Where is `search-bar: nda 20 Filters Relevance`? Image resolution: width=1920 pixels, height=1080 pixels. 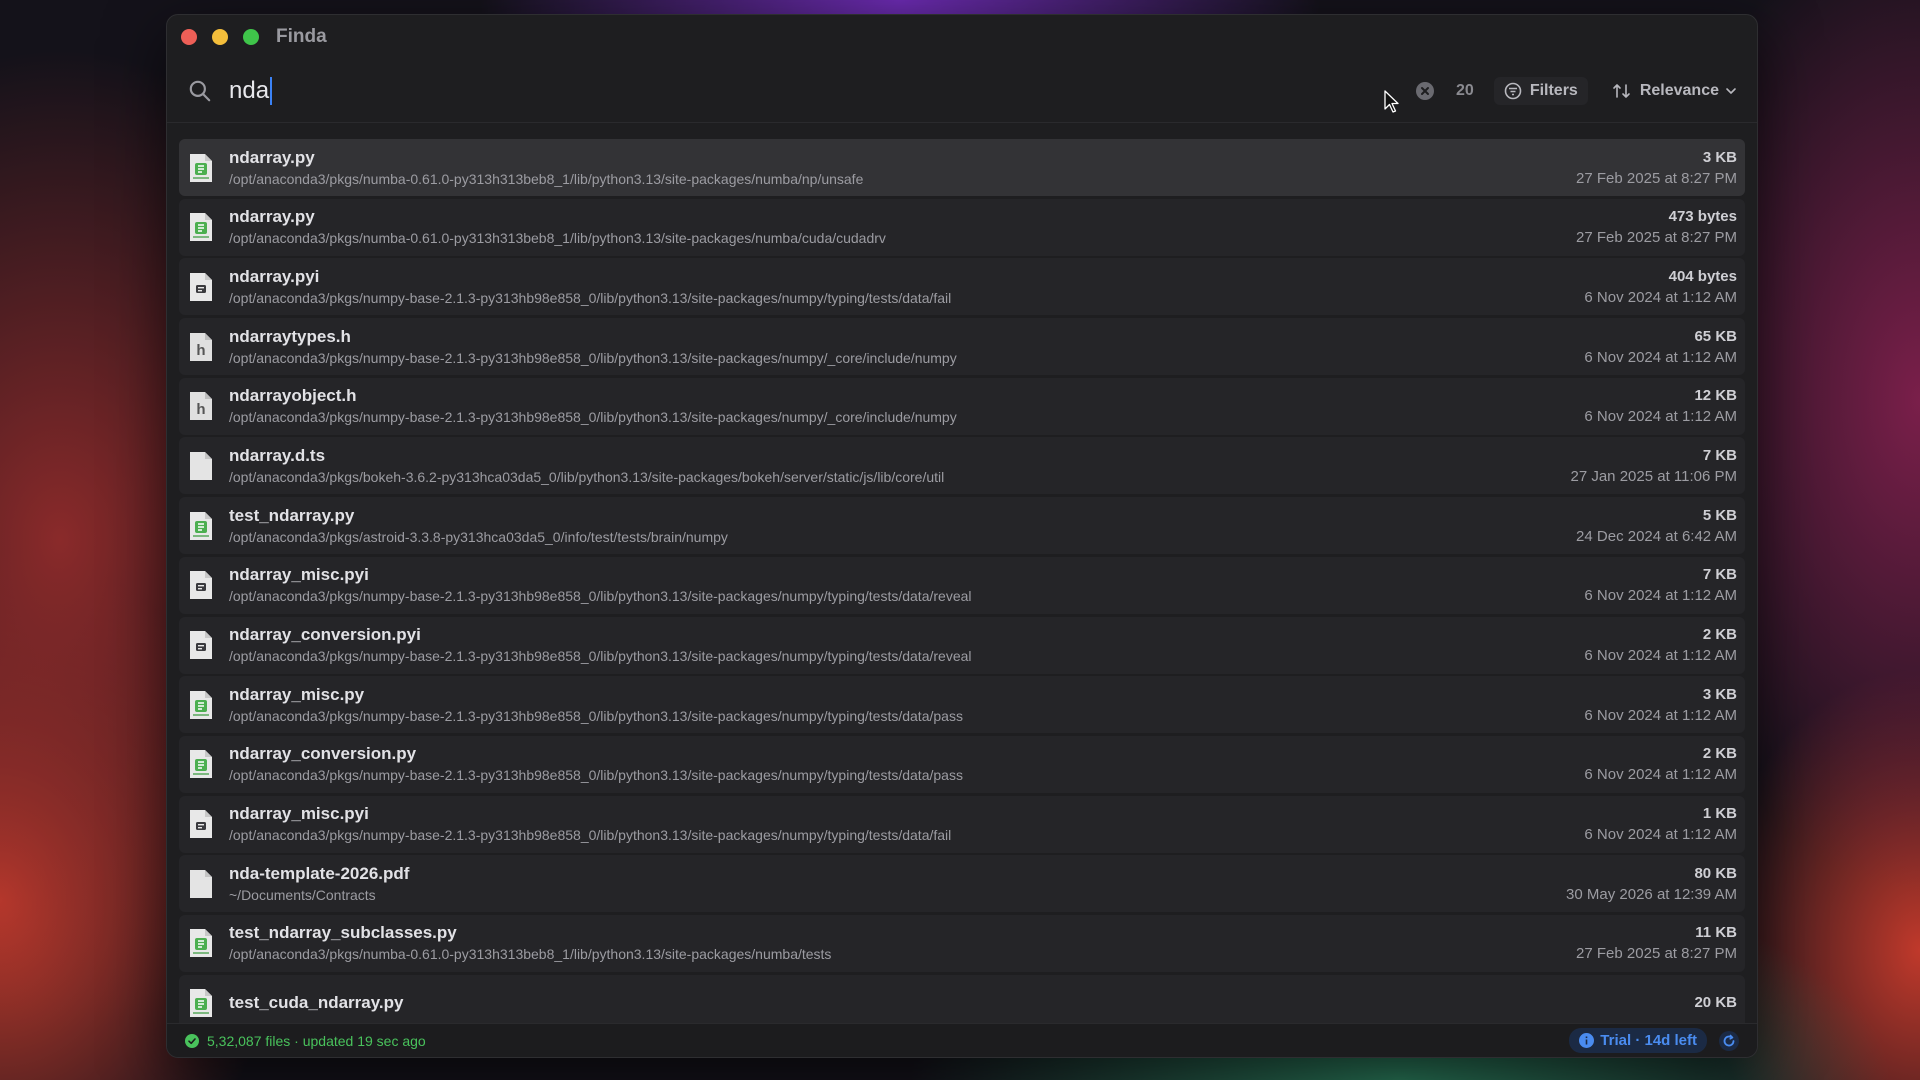 search-bar: nda 20 Filters Relevance is located at coordinates (962, 91).